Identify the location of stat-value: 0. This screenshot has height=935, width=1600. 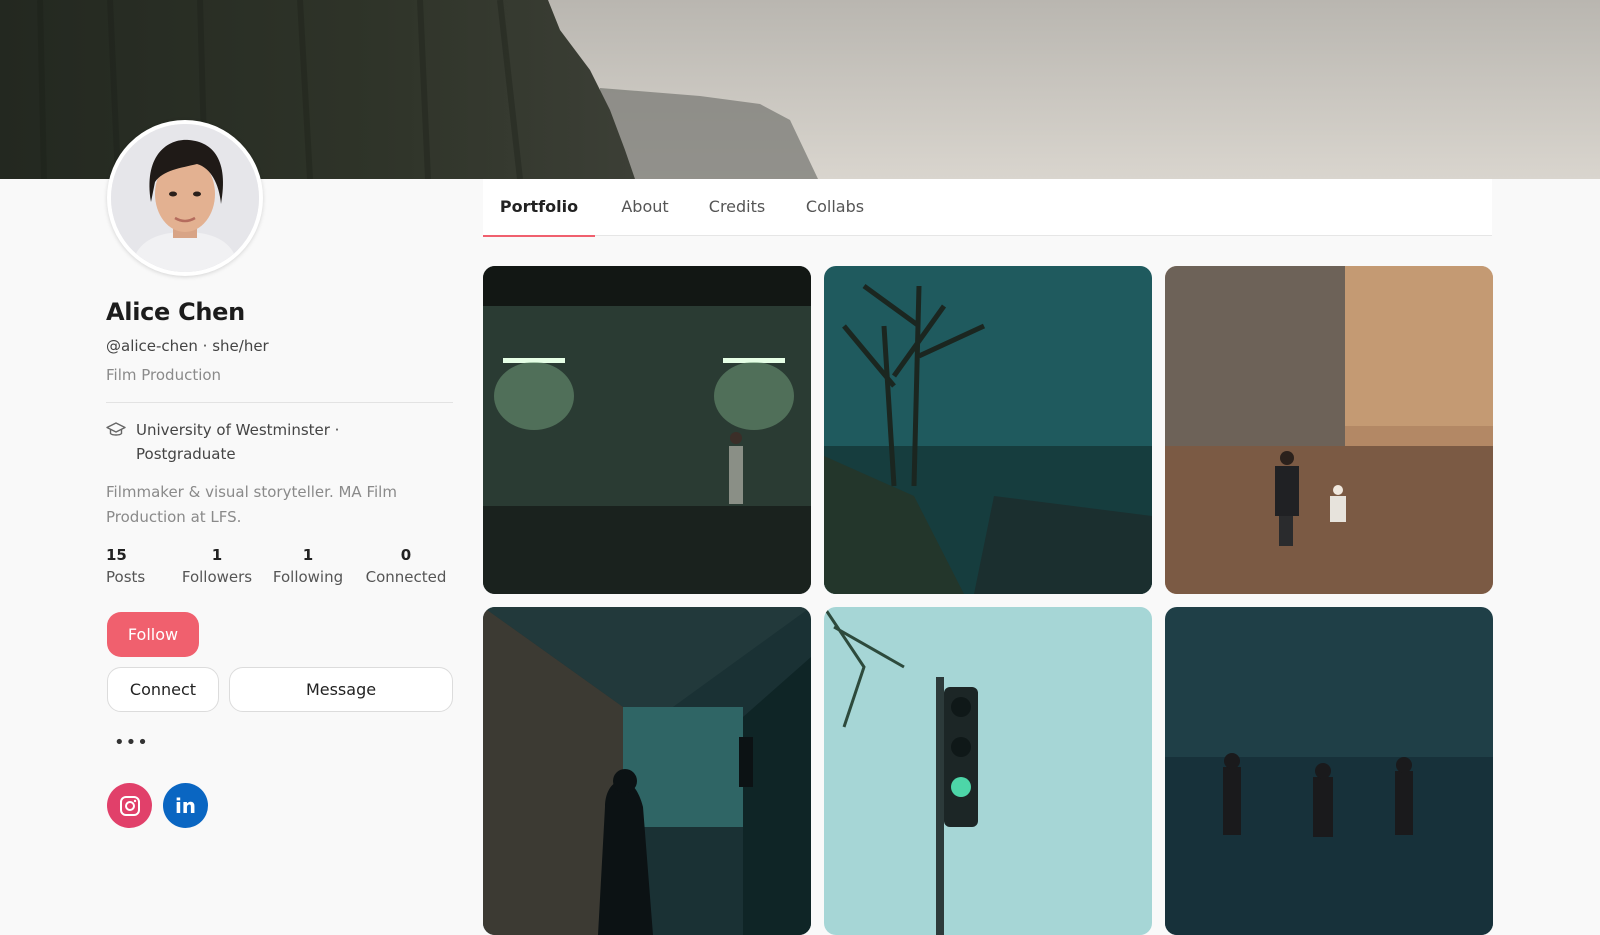
(406, 555).